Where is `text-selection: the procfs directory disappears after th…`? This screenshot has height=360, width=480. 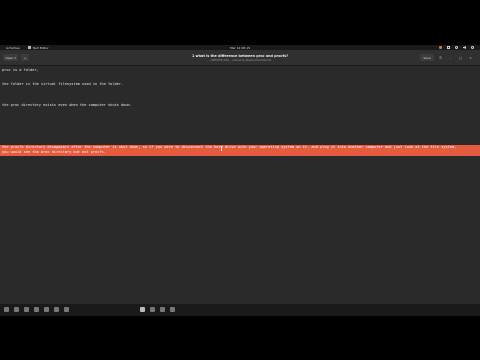 text-selection: the procfs directory disappears after th… is located at coordinates (240, 150).